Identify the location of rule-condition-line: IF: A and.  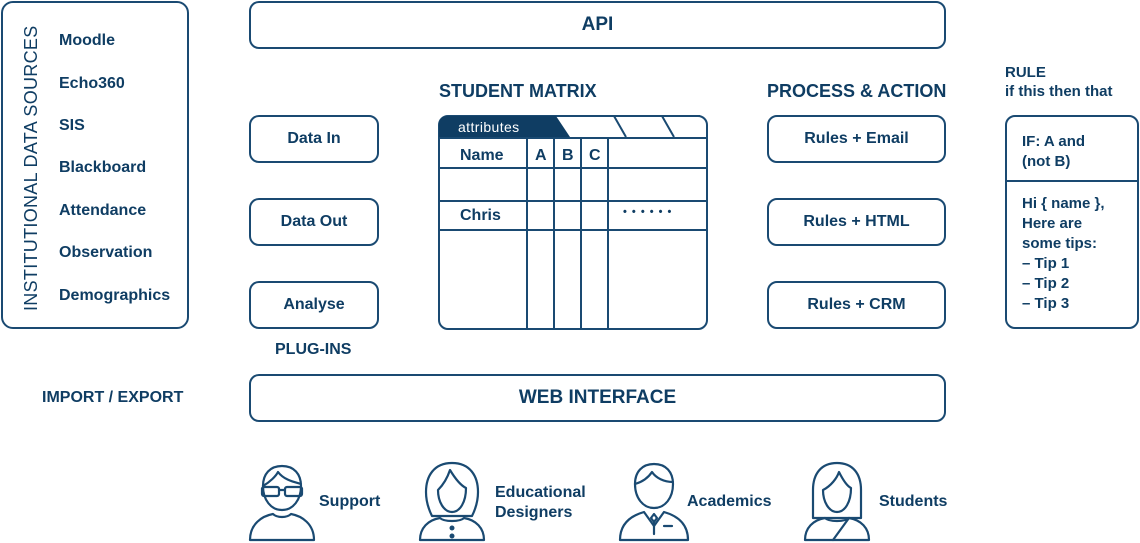
(1054, 141).